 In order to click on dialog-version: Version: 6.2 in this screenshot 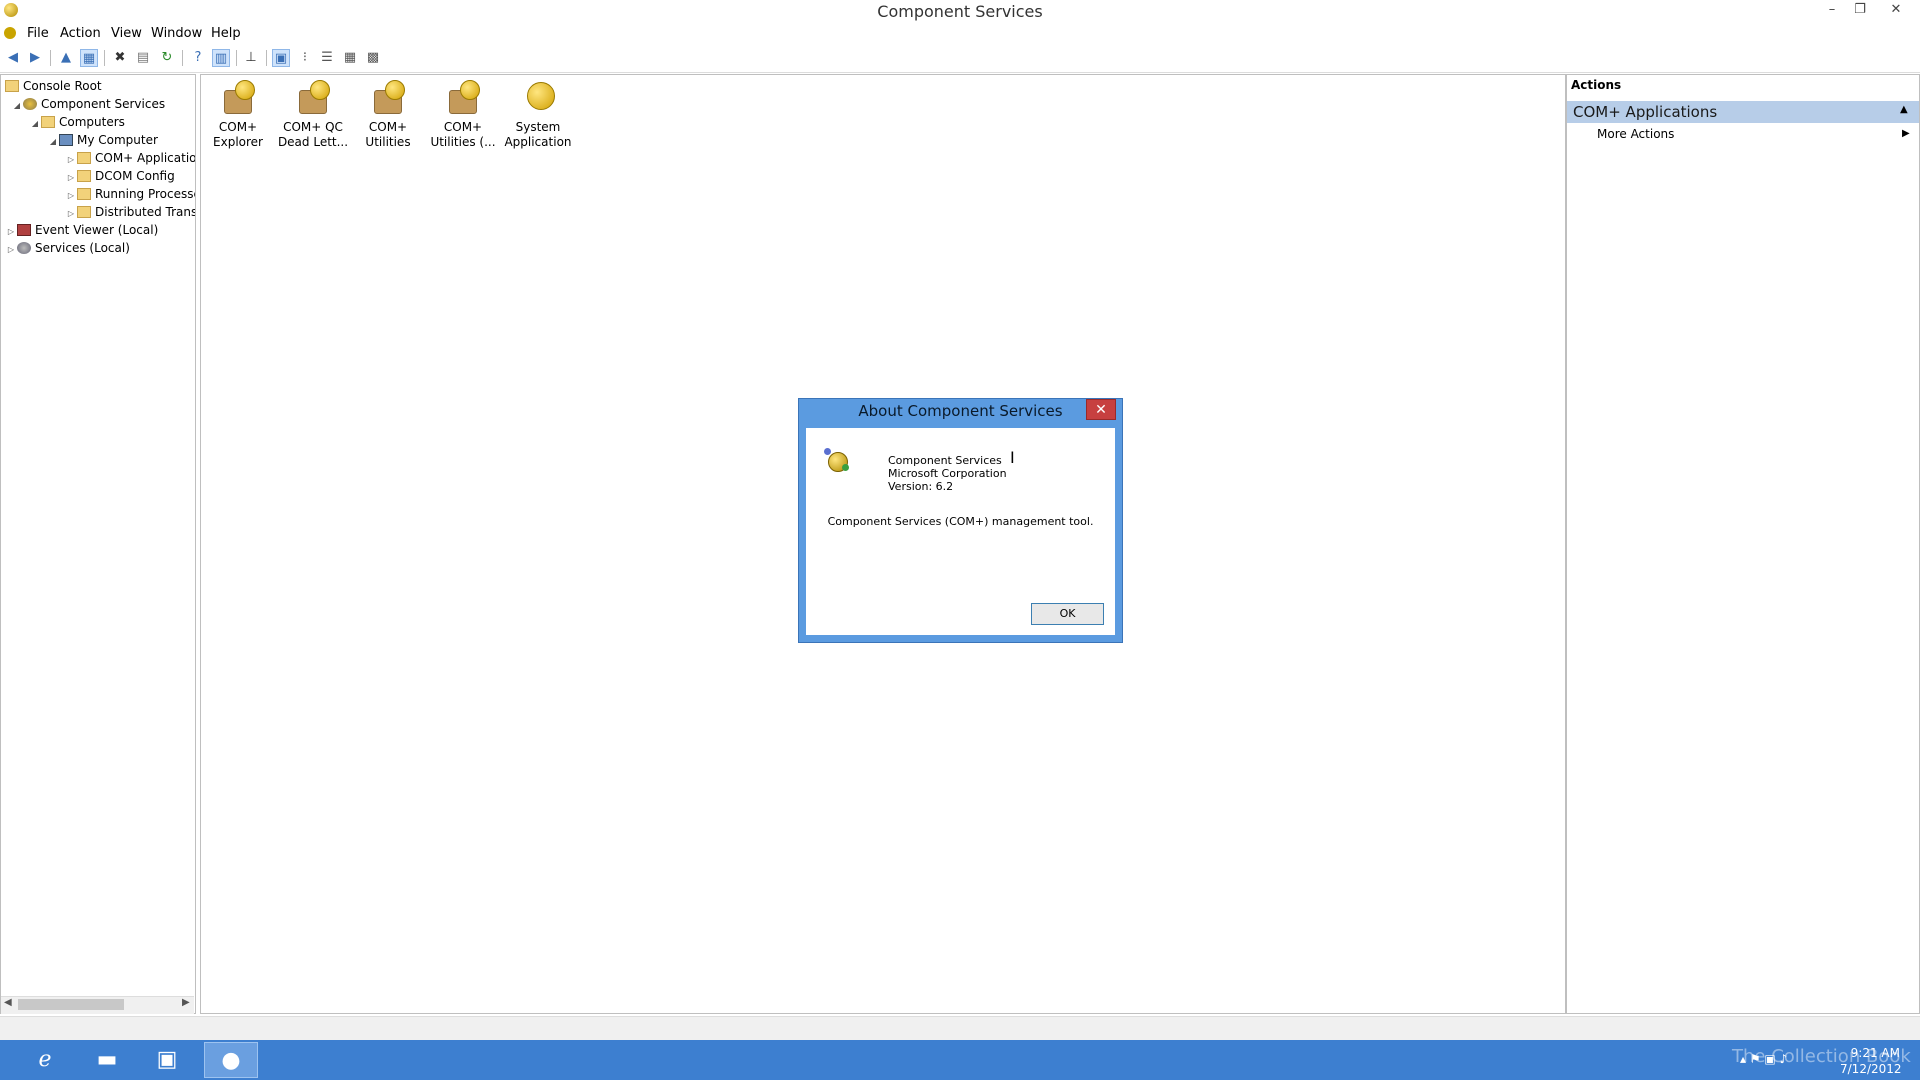, I will do `click(921, 486)`.